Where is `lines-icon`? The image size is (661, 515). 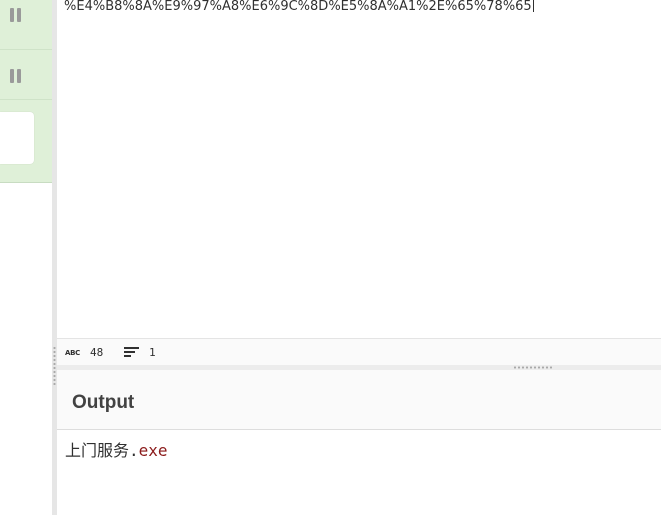
lines-icon is located at coordinates (131, 352).